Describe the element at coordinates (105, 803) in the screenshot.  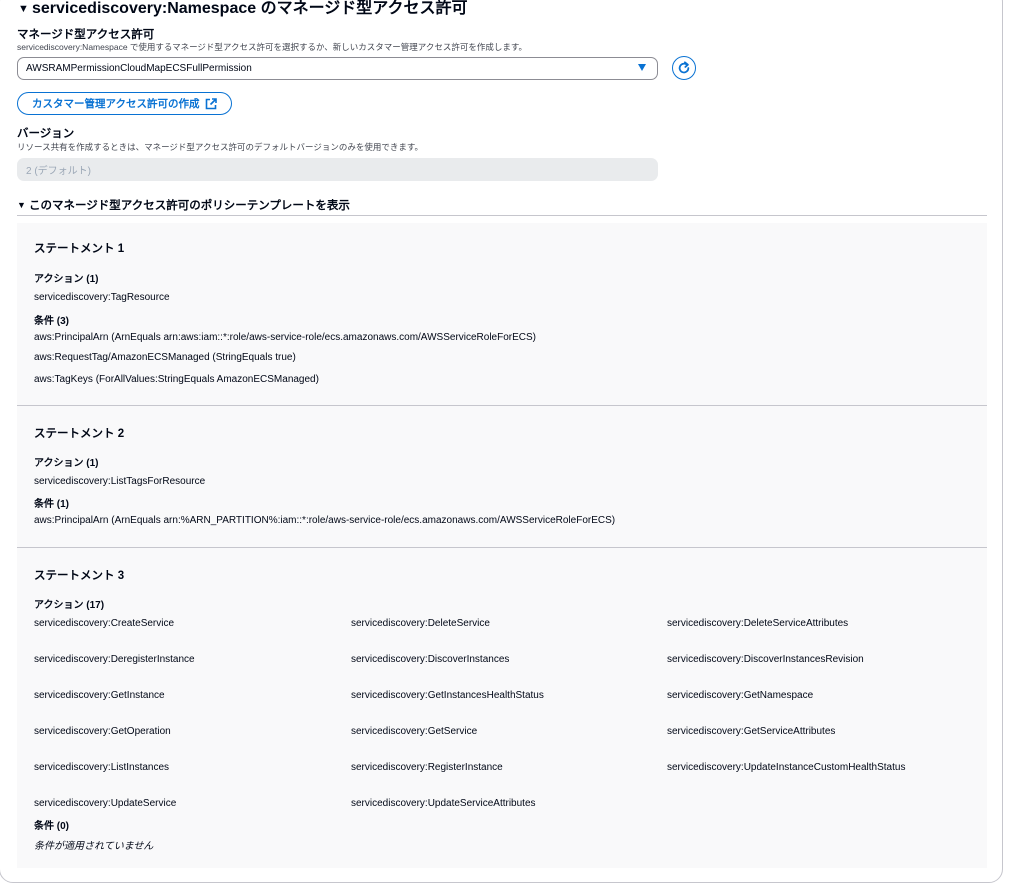
I see `action-item: servicediscovery:UpdateService` at that location.